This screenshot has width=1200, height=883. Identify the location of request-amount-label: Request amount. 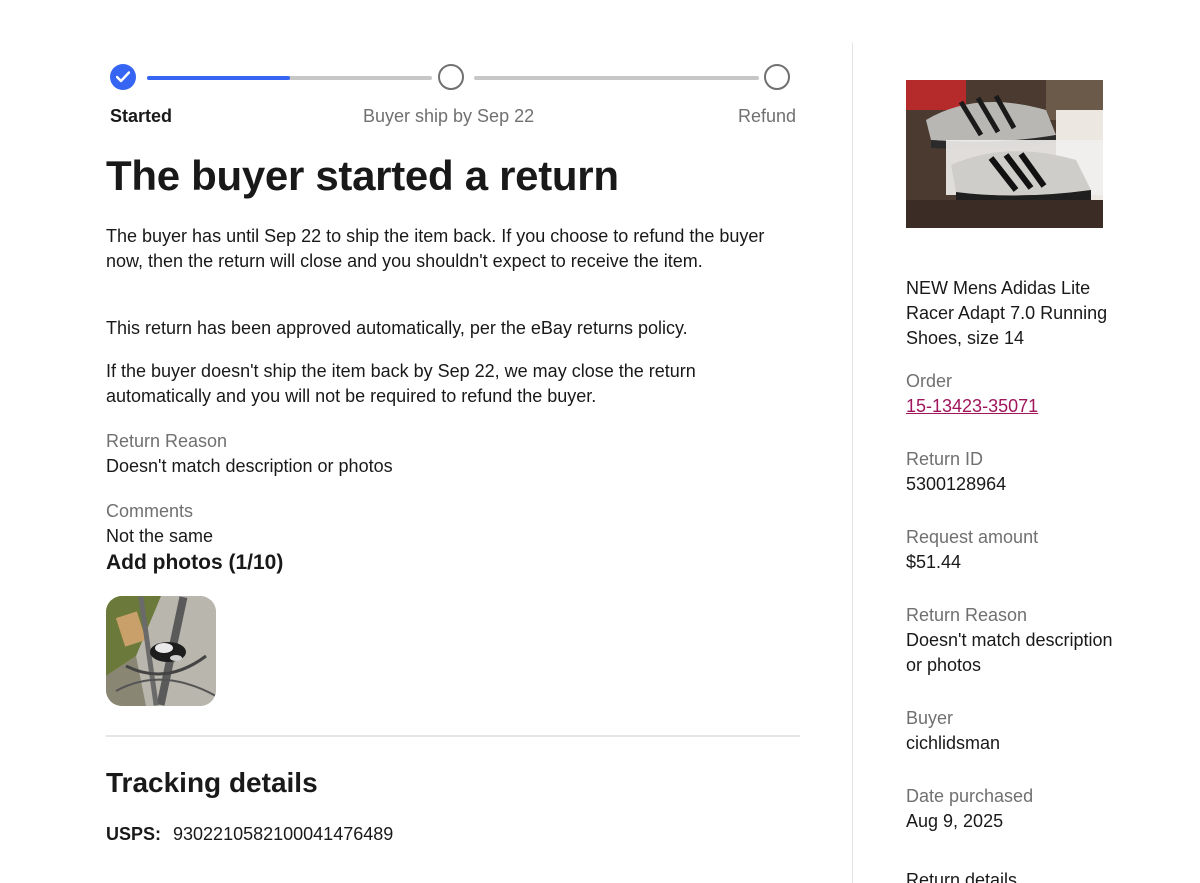
(972, 537).